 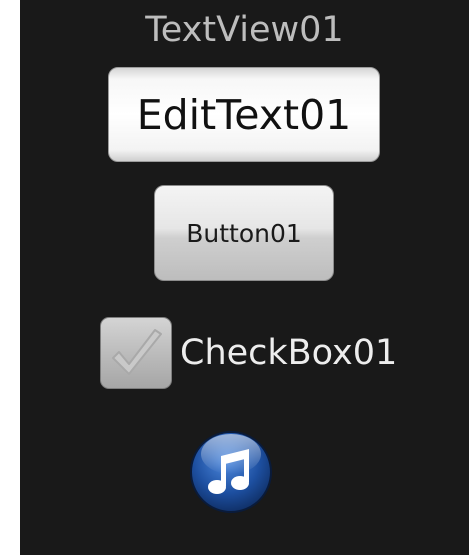 I want to click on music-note-icon, so click(x=231, y=465).